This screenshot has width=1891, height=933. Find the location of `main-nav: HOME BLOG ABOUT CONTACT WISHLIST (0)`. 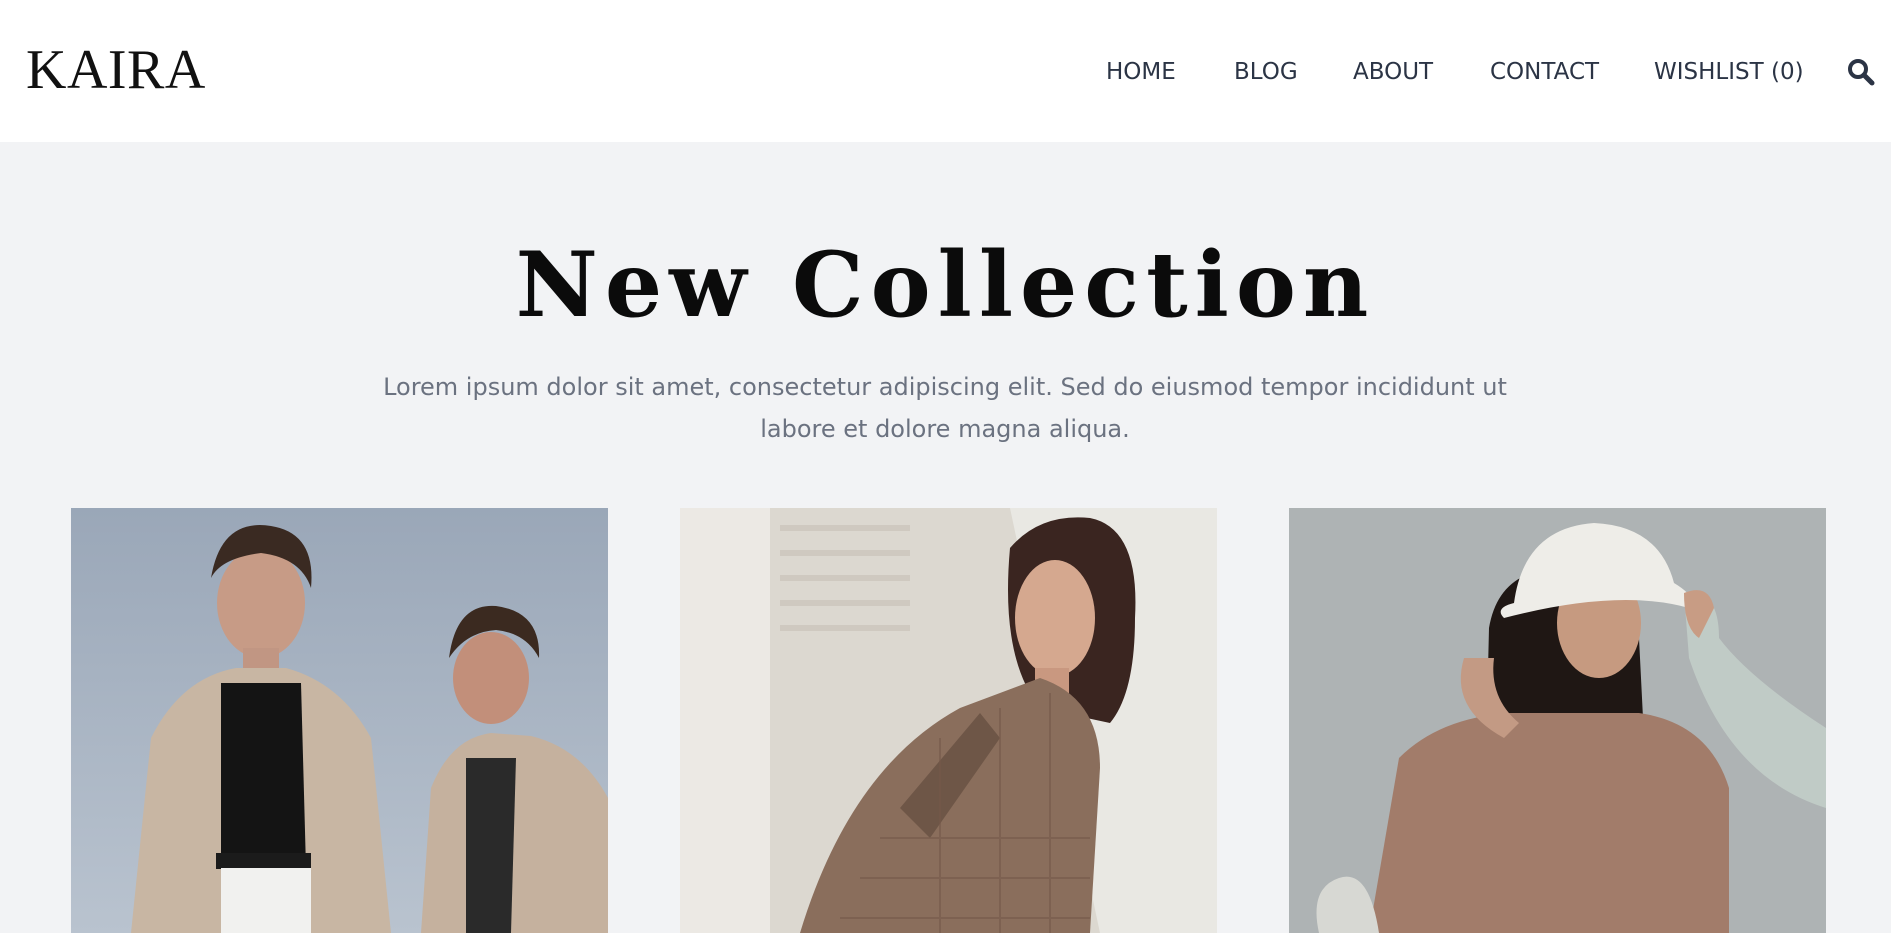

main-nav: HOME BLOG ABOUT CONTACT WISHLIST (0) is located at coordinates (945, 72).